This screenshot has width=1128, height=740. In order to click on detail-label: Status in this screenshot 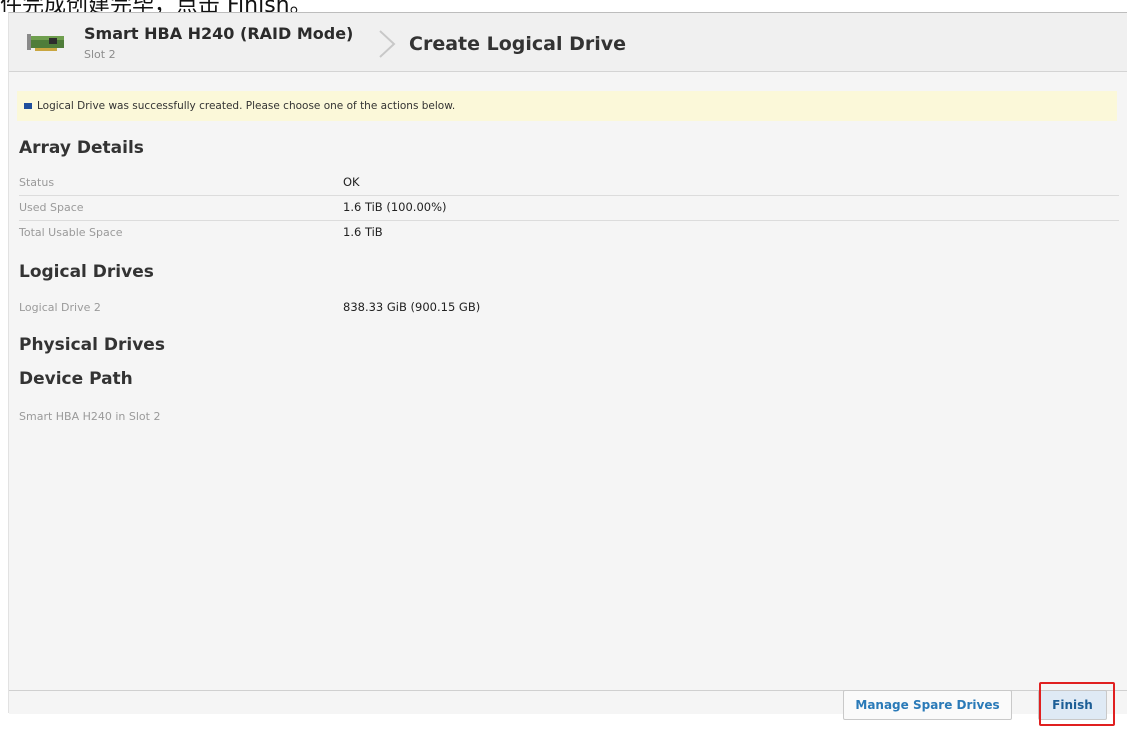, I will do `click(37, 182)`.